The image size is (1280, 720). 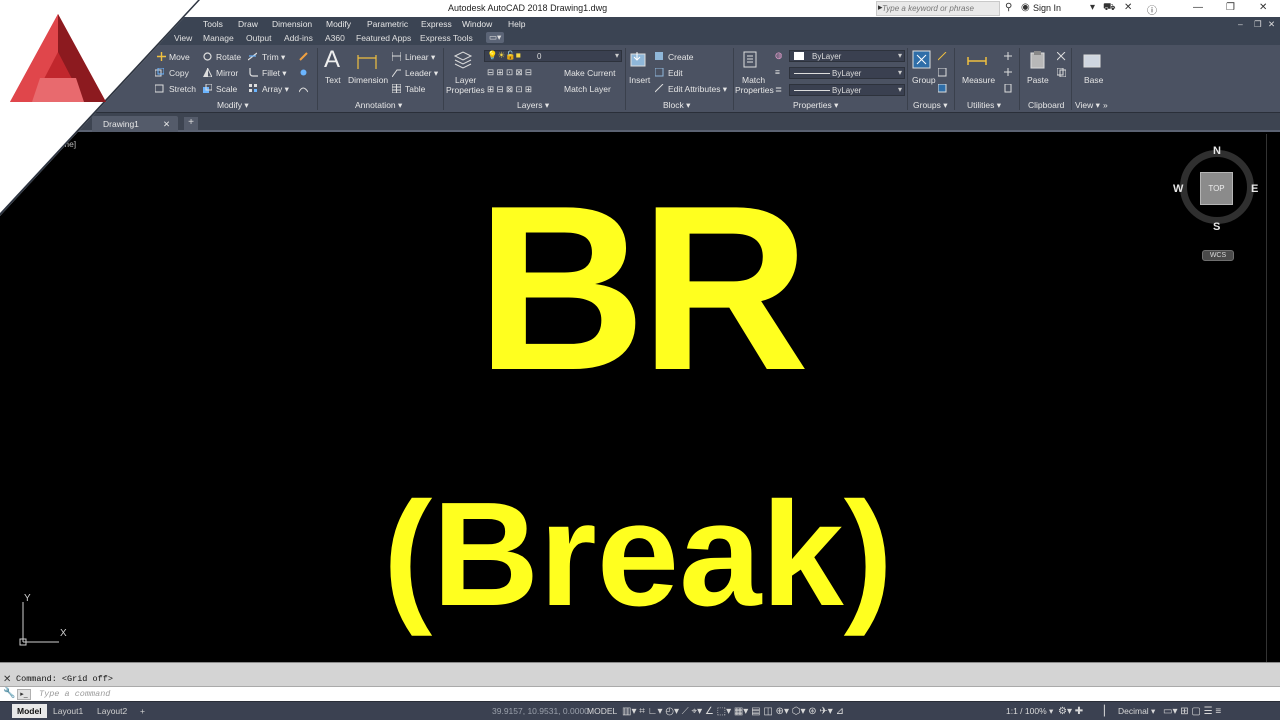 I want to click on layer-tools-icons: ⊟ ⊞ ⊡ ⊠ ⊟, so click(x=509, y=72).